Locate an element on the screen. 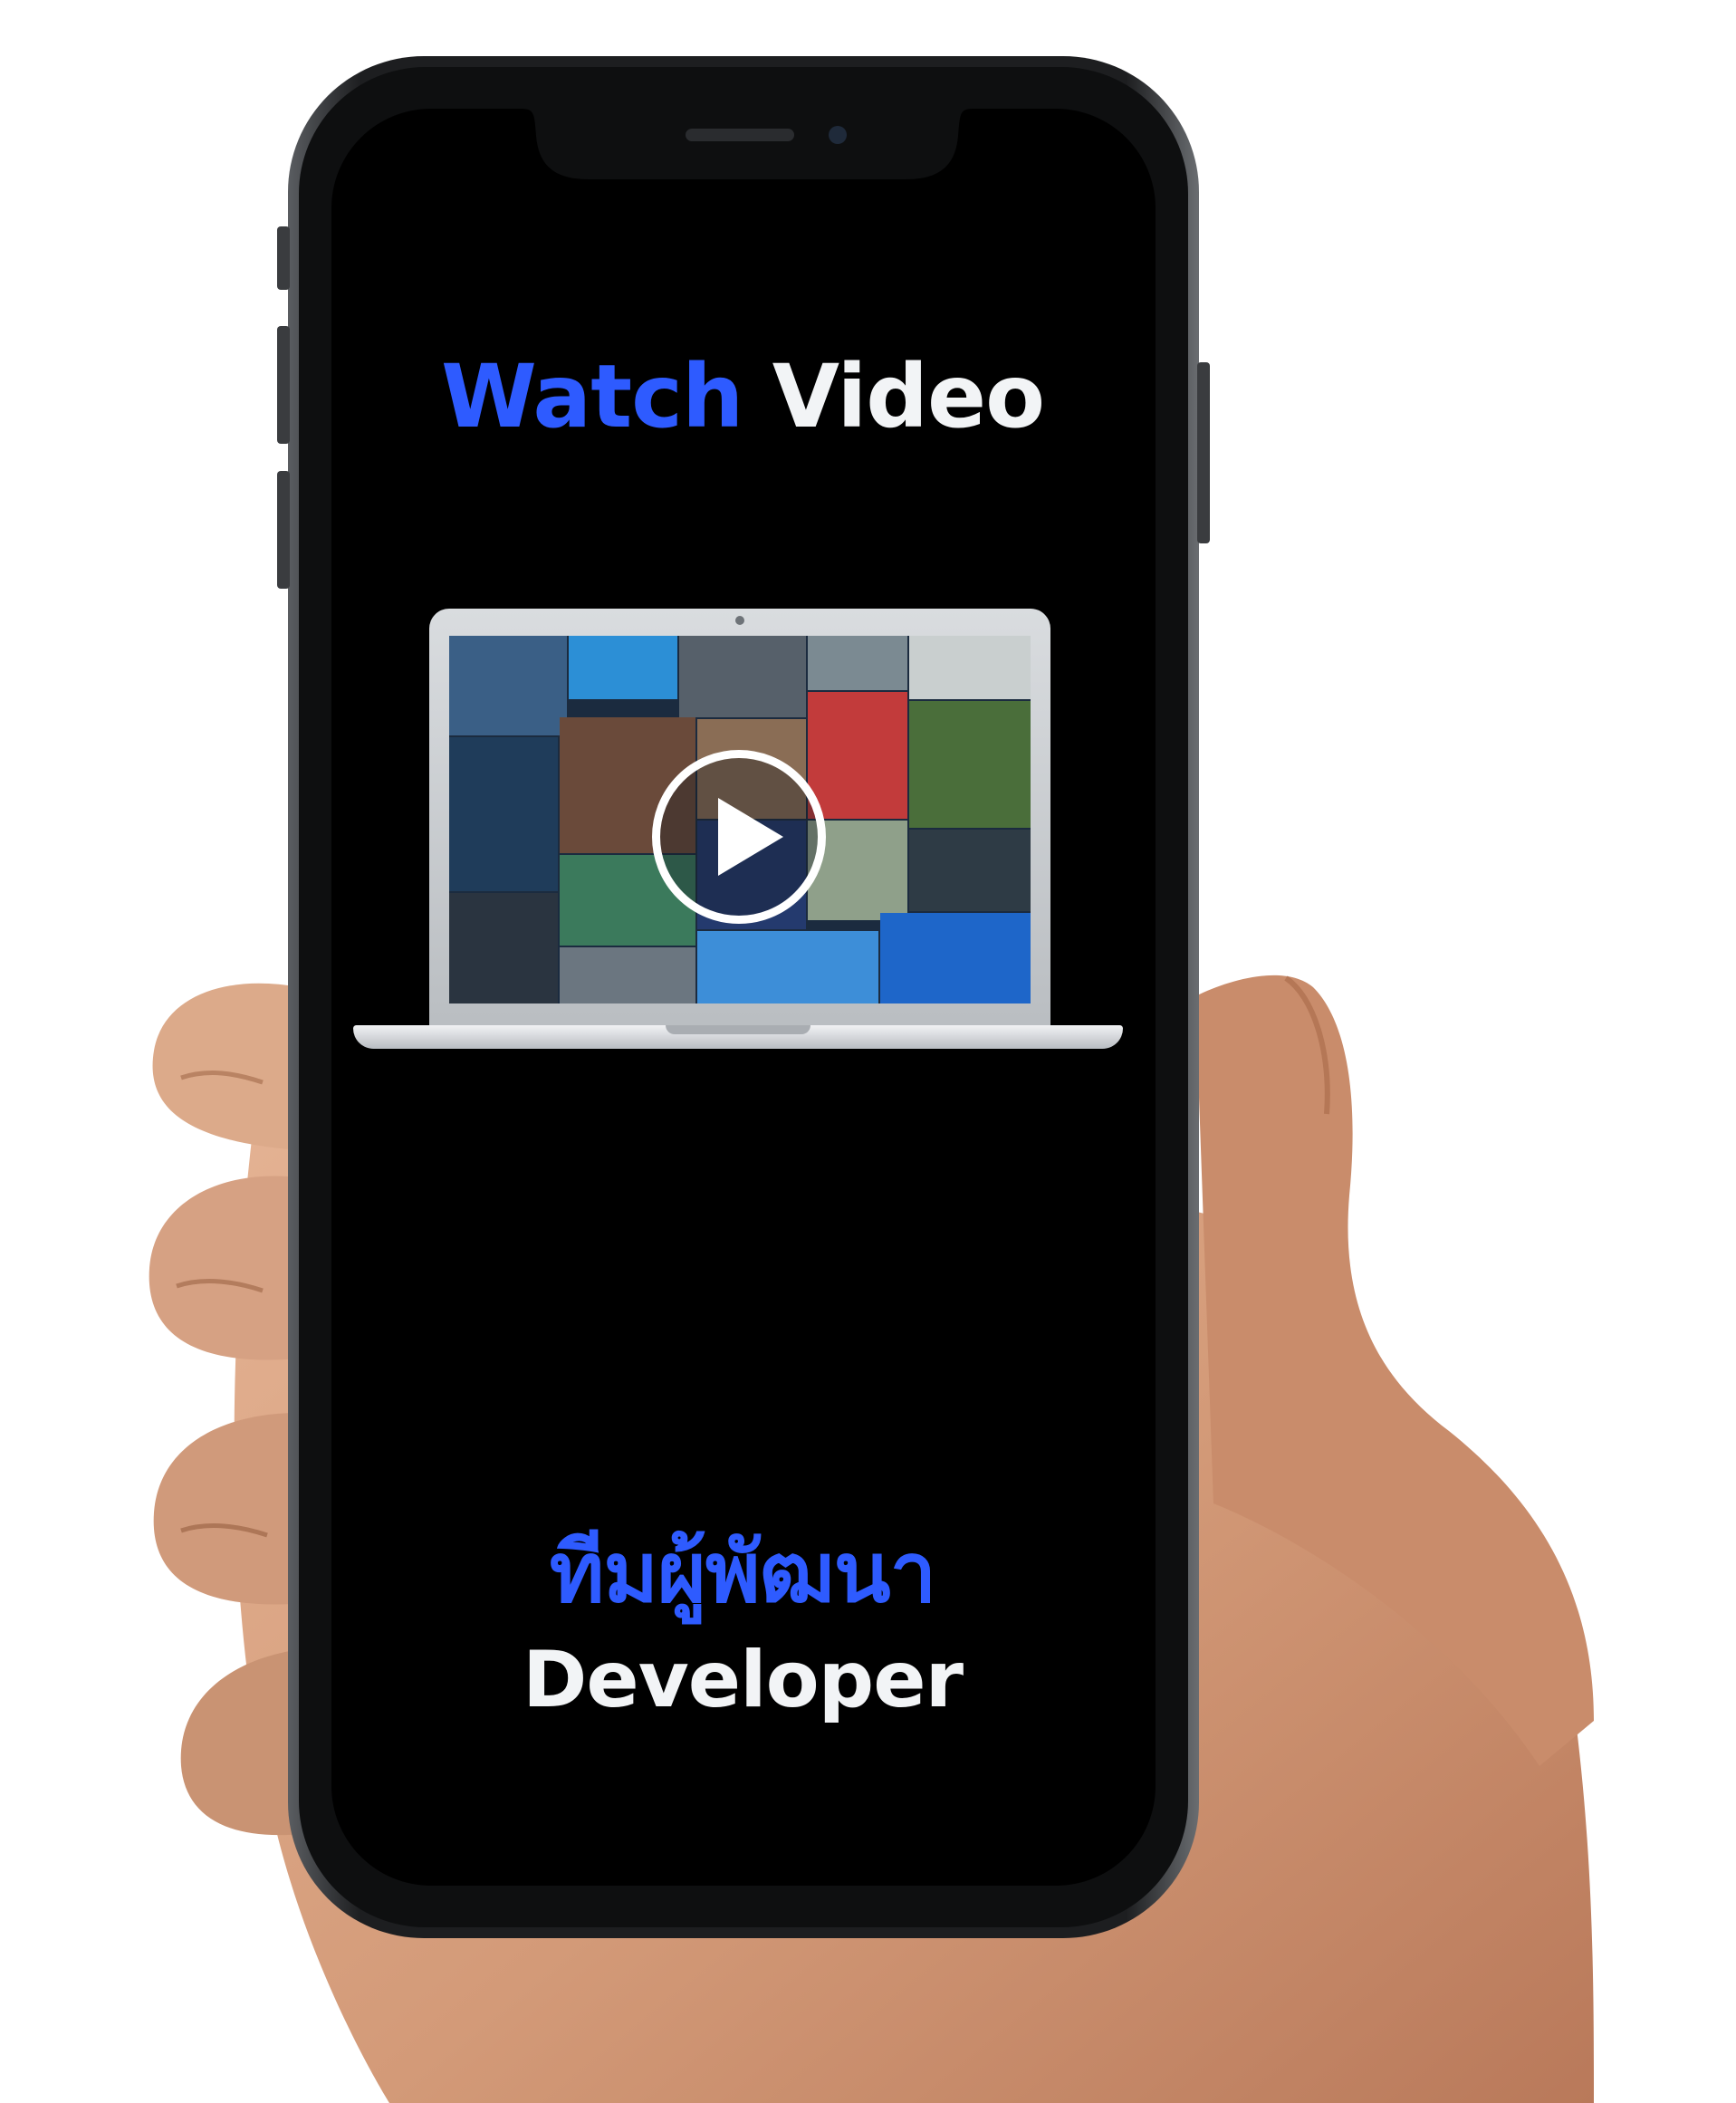  developer-team-thai-title: ทีมผู้พัฒนา is located at coordinates (743, 1572).